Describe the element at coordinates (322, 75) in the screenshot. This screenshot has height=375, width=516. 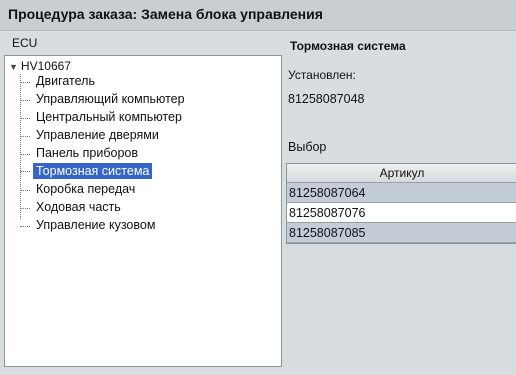
I see `installed-label: Установлен:` at that location.